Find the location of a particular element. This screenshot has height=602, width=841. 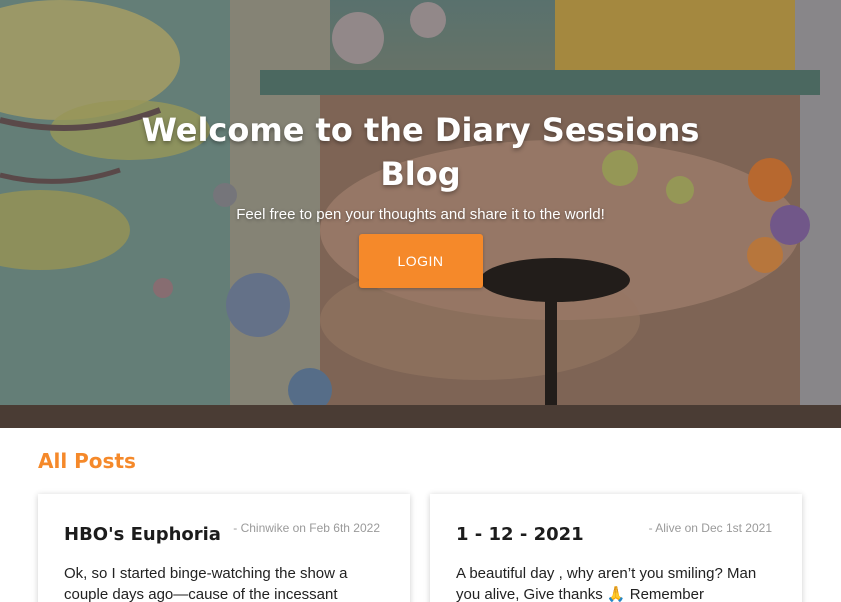

hero-title: Welcome to the Diary Sessions Blog is located at coordinates (420, 152).